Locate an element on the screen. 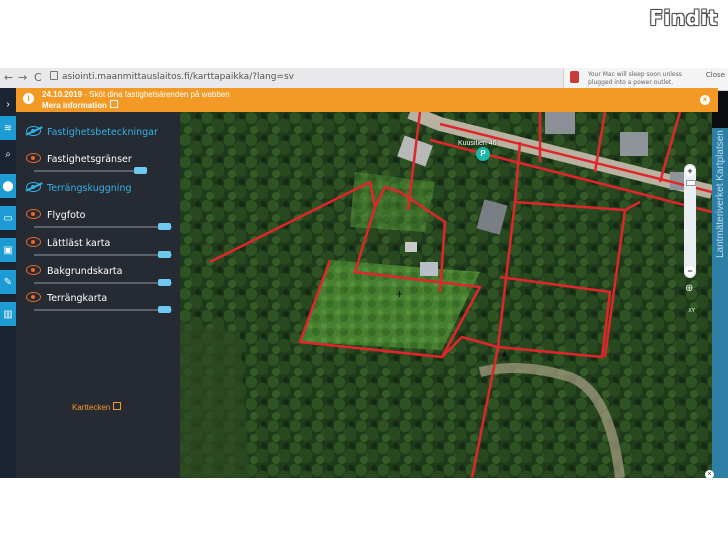 This screenshot has width=728, height=546. clearing is located at coordinates (392, 202).